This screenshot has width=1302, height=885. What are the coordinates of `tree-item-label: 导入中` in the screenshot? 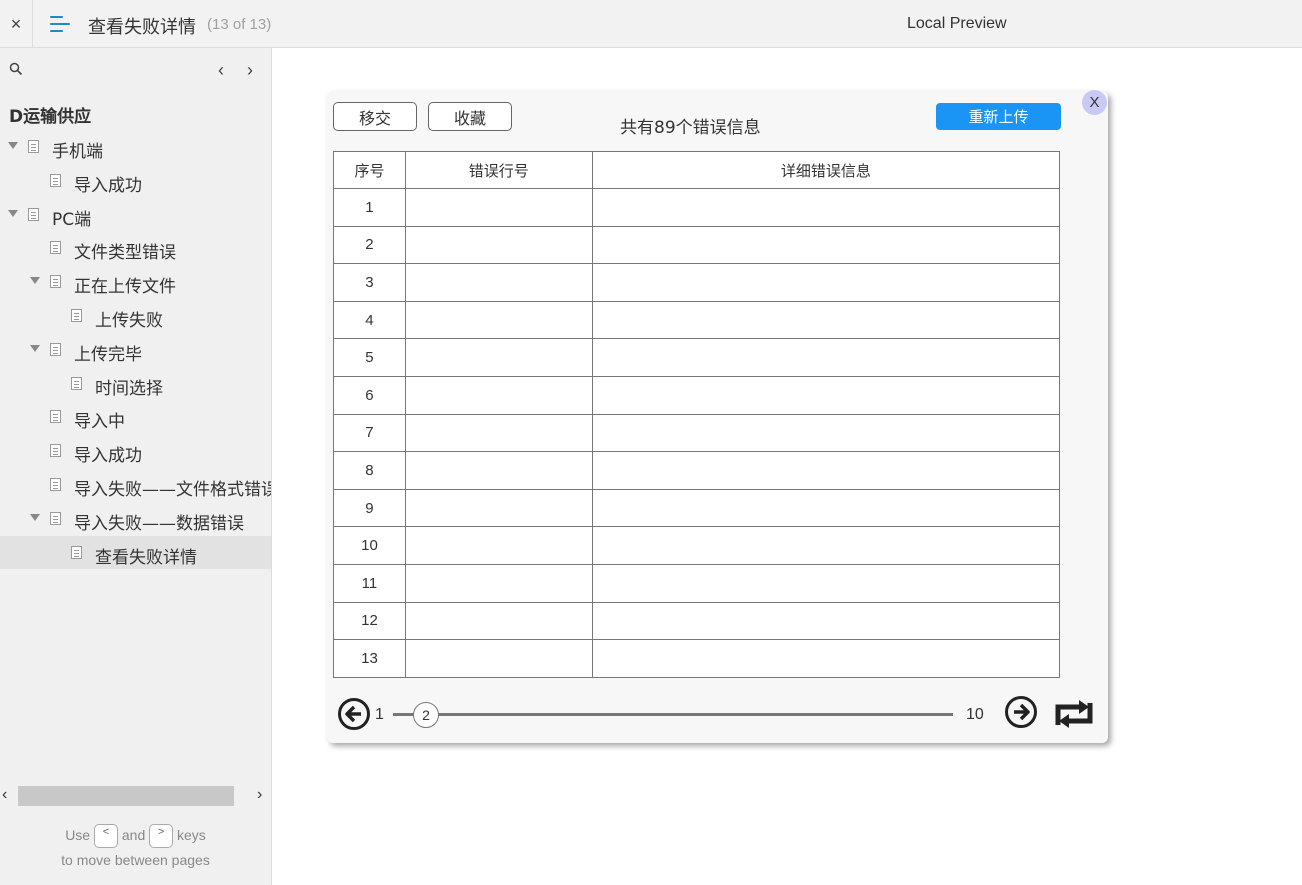 It's located at (99, 422).